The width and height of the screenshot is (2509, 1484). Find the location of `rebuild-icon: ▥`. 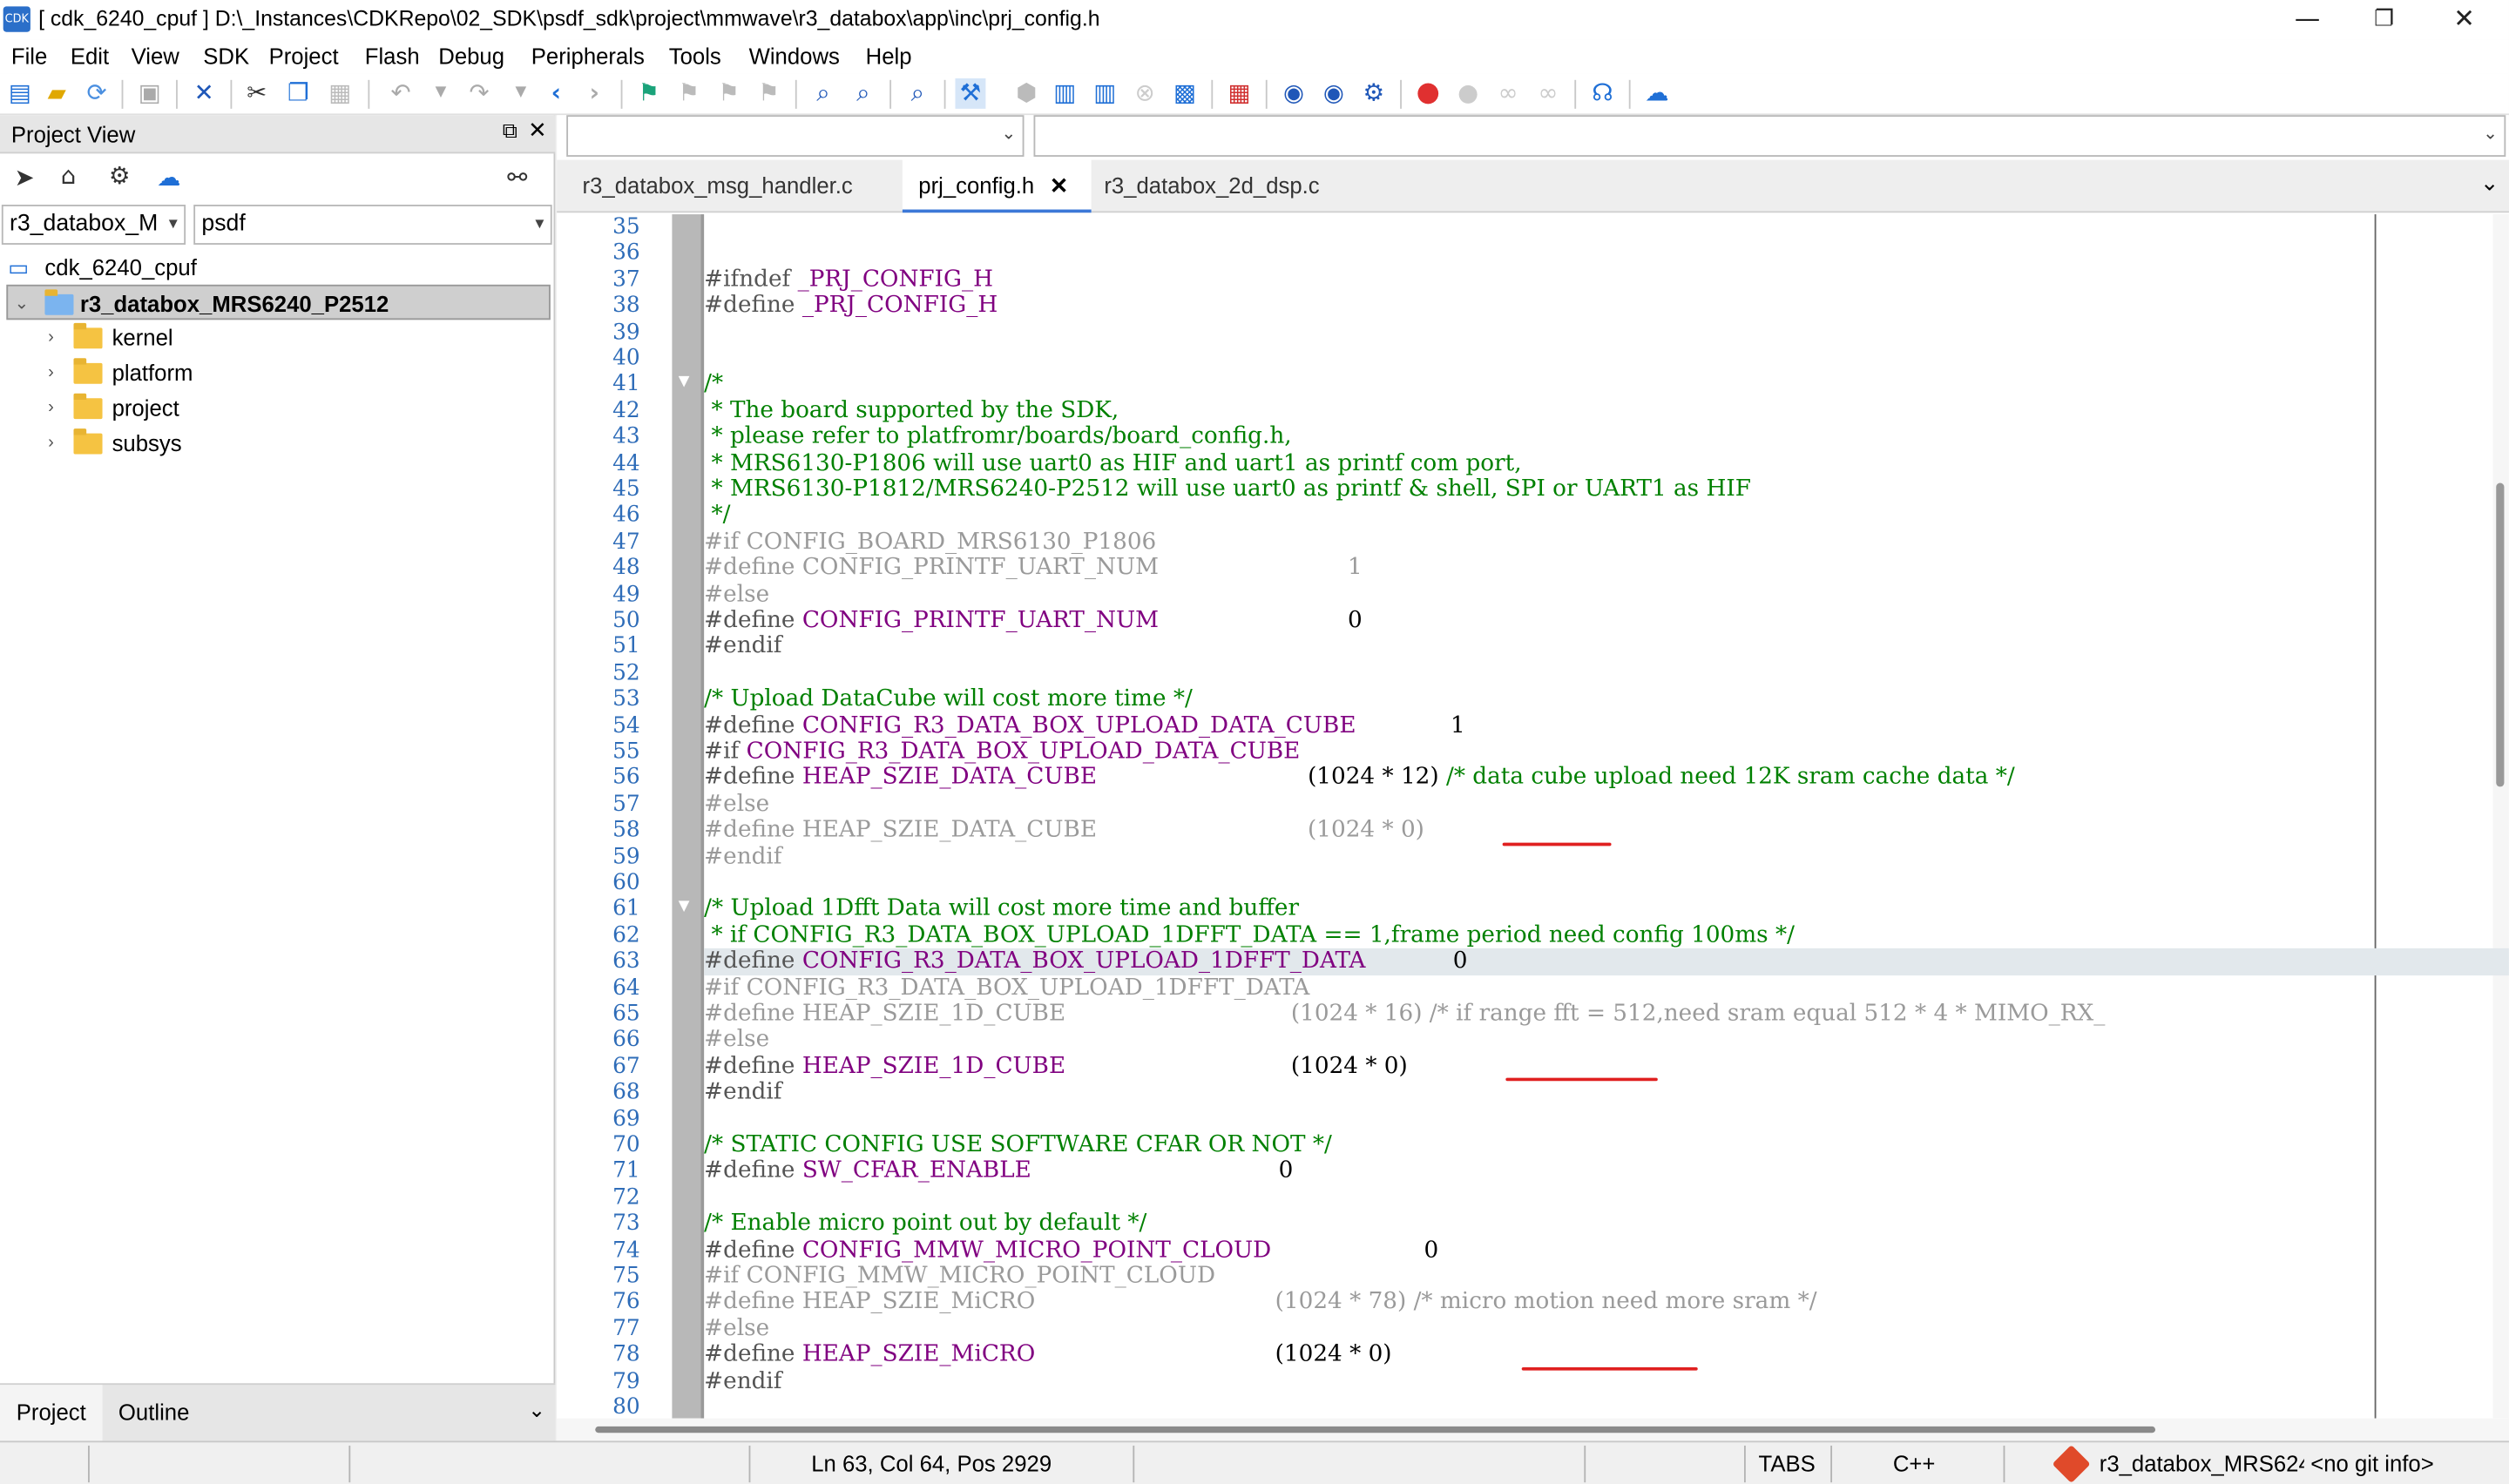

rebuild-icon: ▥ is located at coordinates (1105, 93).